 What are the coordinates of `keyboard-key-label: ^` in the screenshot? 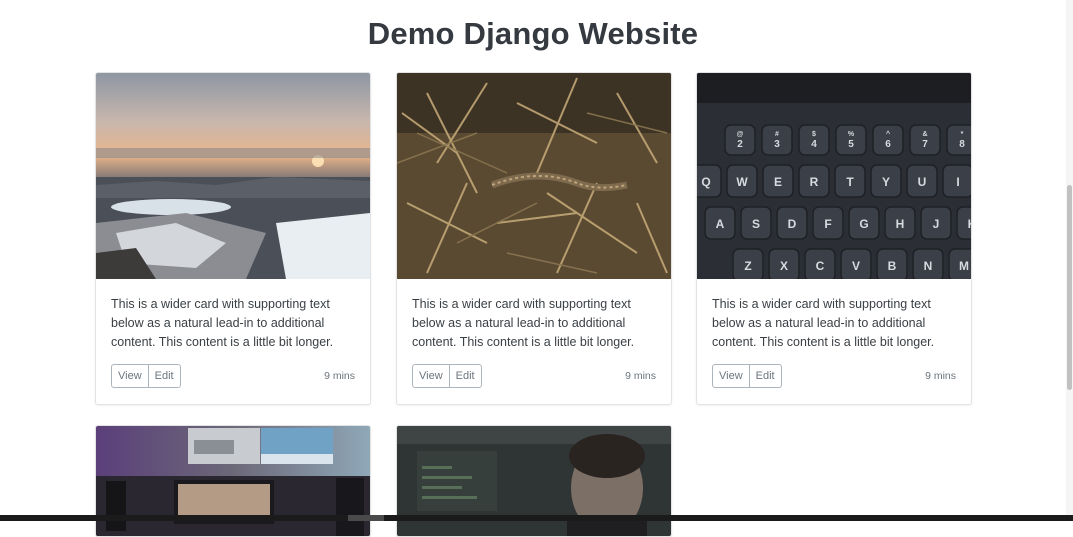 It's located at (888, 134).